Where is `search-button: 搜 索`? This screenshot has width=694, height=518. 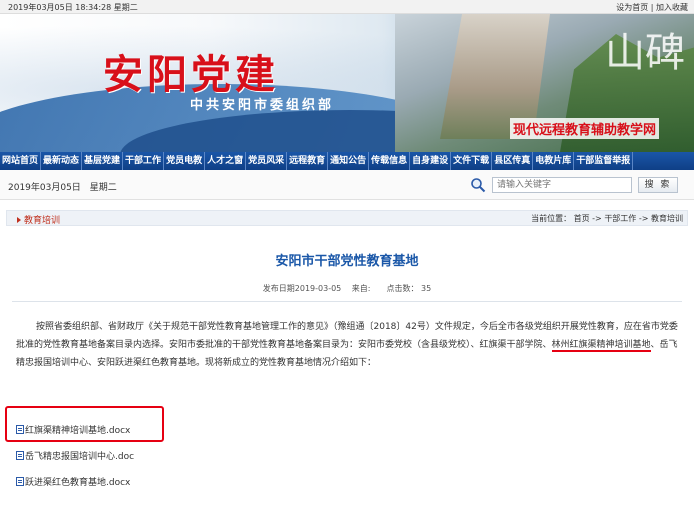
search-button: 搜 索 is located at coordinates (658, 185).